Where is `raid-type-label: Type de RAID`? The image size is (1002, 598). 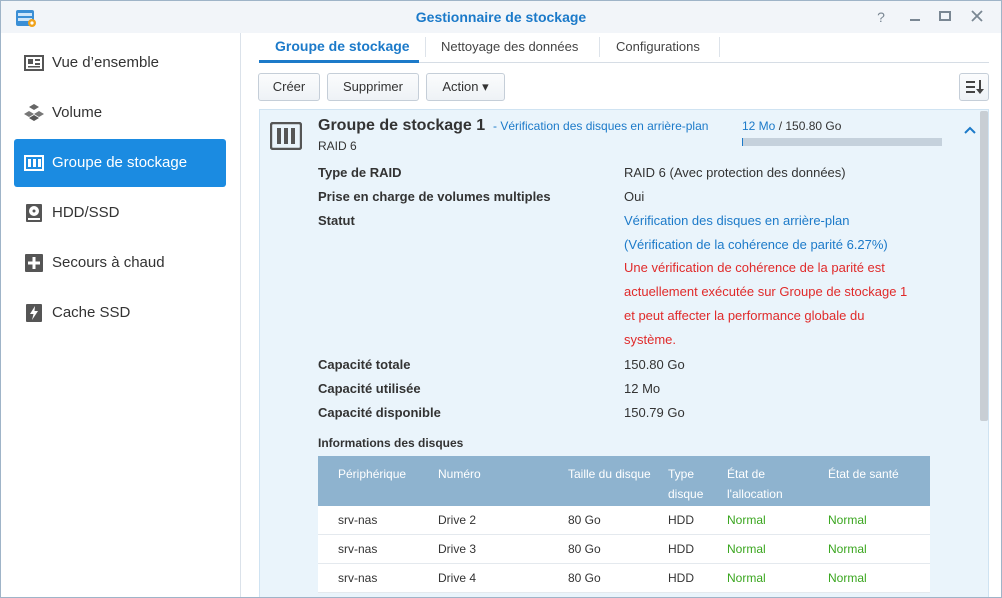 raid-type-label: Type de RAID is located at coordinates (360, 172).